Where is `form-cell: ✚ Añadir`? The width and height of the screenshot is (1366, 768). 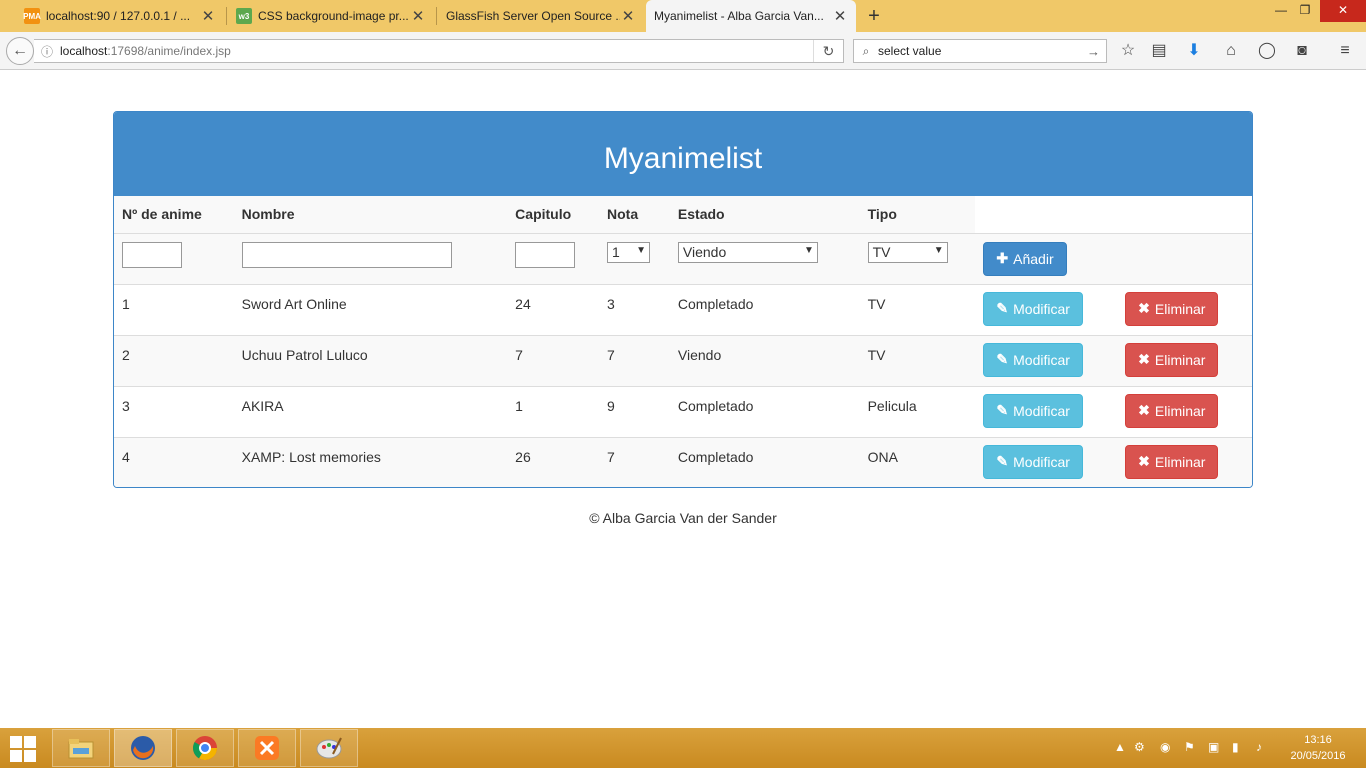 form-cell: ✚ Añadir is located at coordinates (1046, 258).